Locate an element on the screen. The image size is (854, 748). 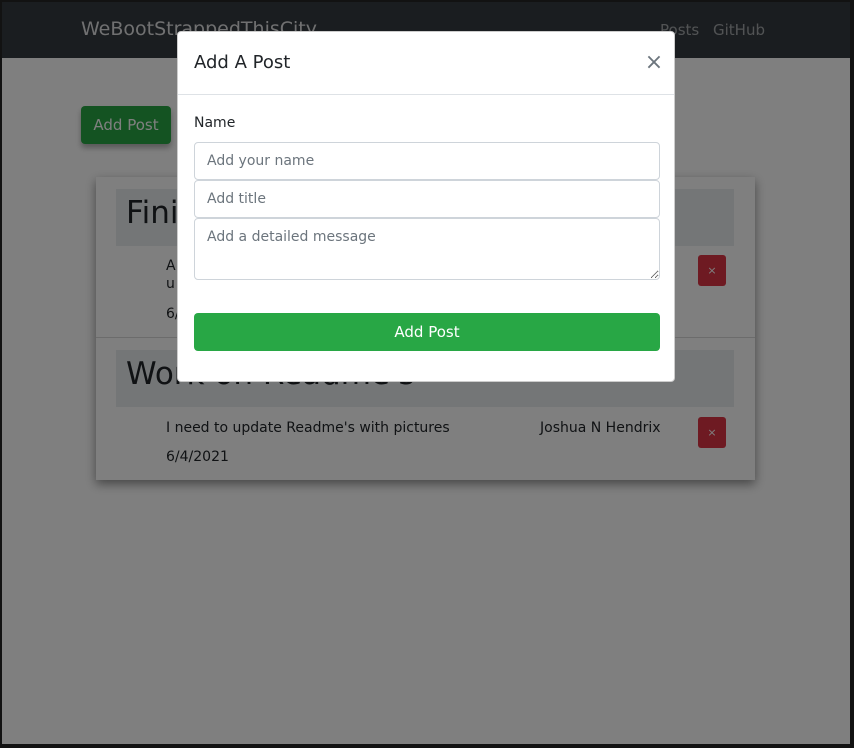
submit-post-button: Add Post is located at coordinates (427, 332).